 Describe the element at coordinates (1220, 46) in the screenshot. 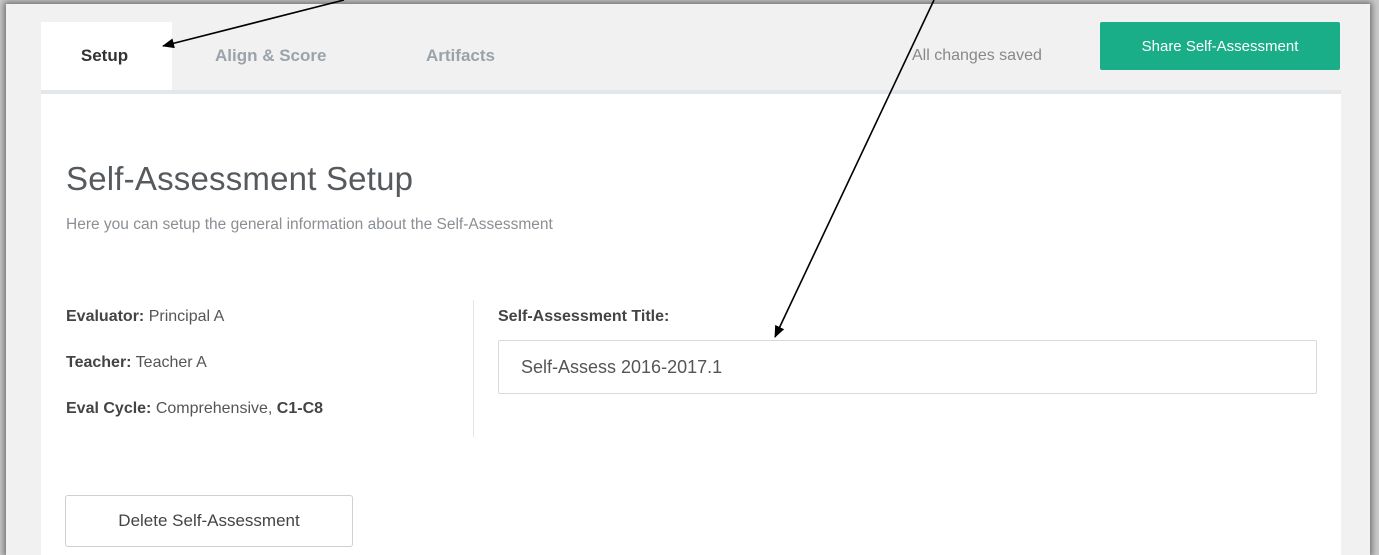

I see `share-self-assessment-button: Share Self-Assessment` at that location.